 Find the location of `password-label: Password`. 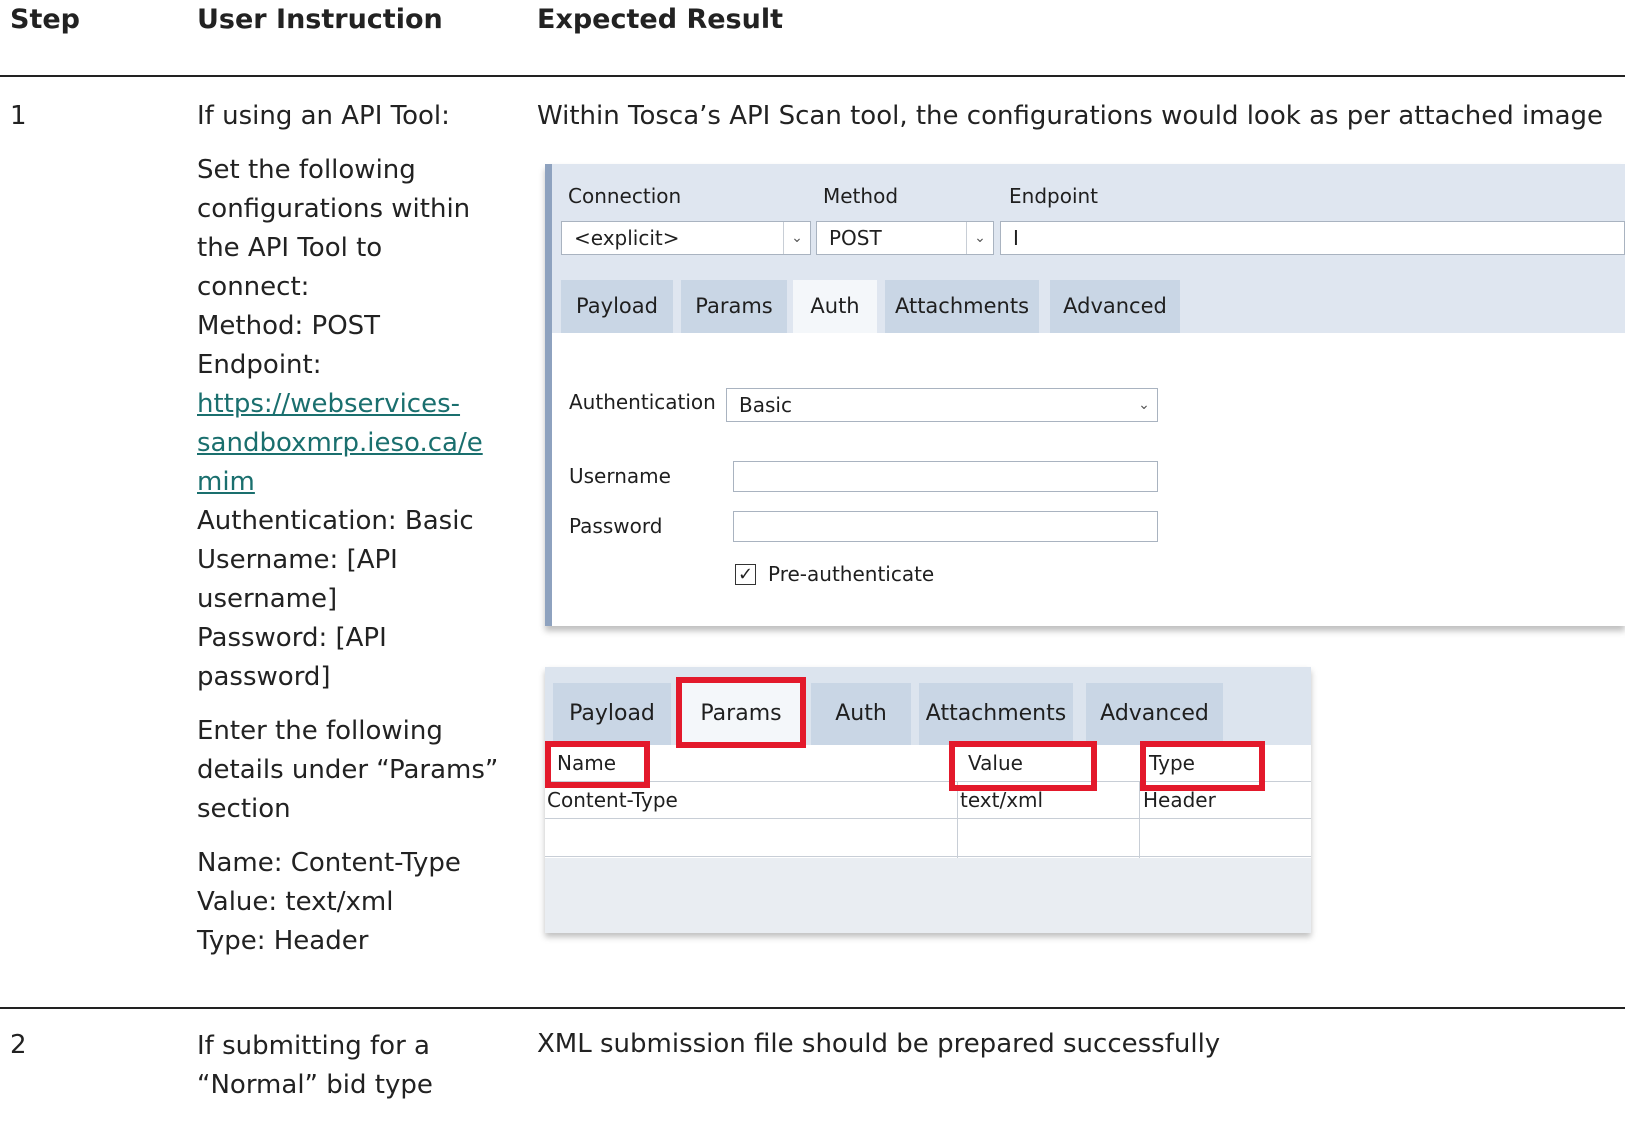

password-label: Password is located at coordinates (616, 526).